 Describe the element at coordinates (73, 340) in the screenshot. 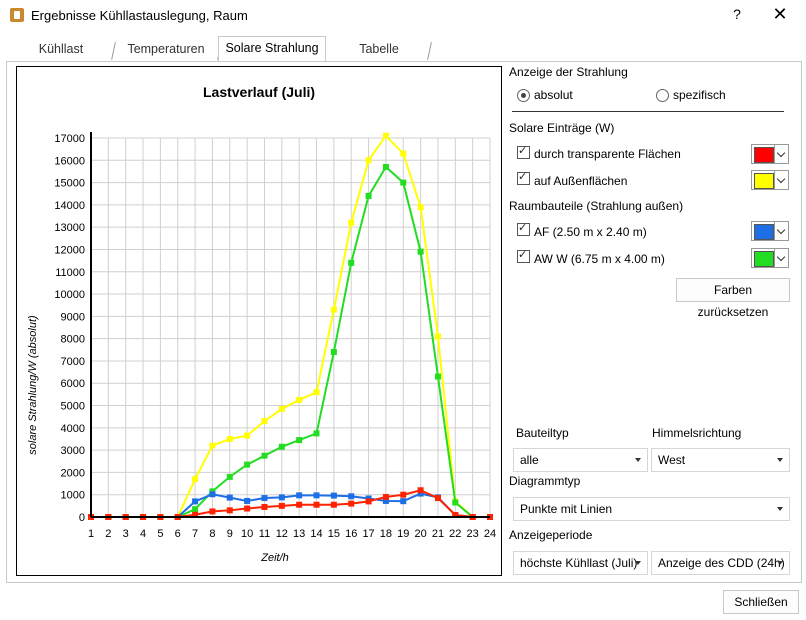

I see `y-tick-label: 8000` at that location.